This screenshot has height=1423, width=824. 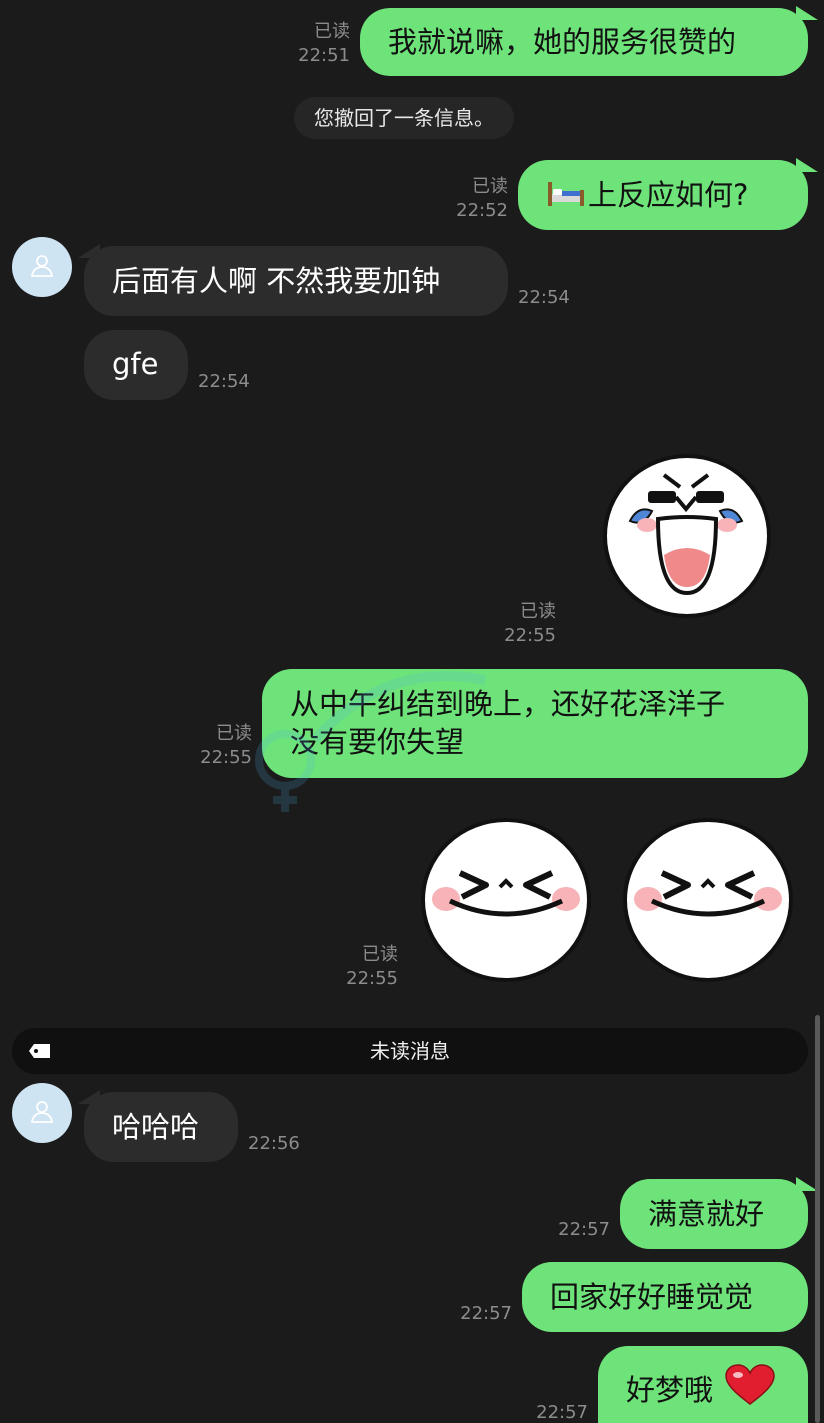 I want to click on message-text: 哈哈哈, so click(x=156, y=1127).